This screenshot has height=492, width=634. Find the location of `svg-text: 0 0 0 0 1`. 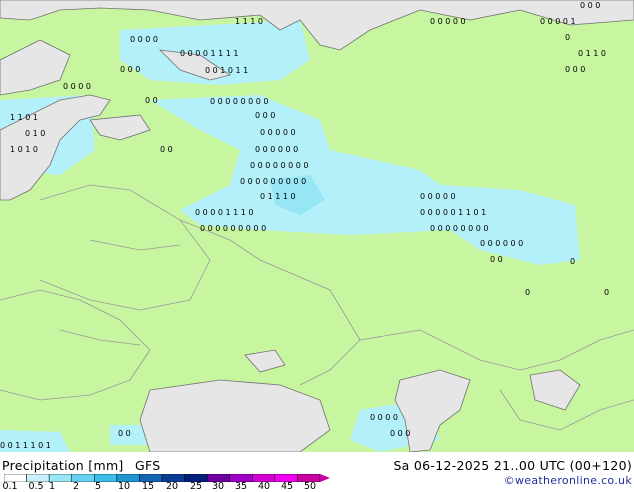

svg-text: 0 0 0 0 1 is located at coordinates (558, 21).